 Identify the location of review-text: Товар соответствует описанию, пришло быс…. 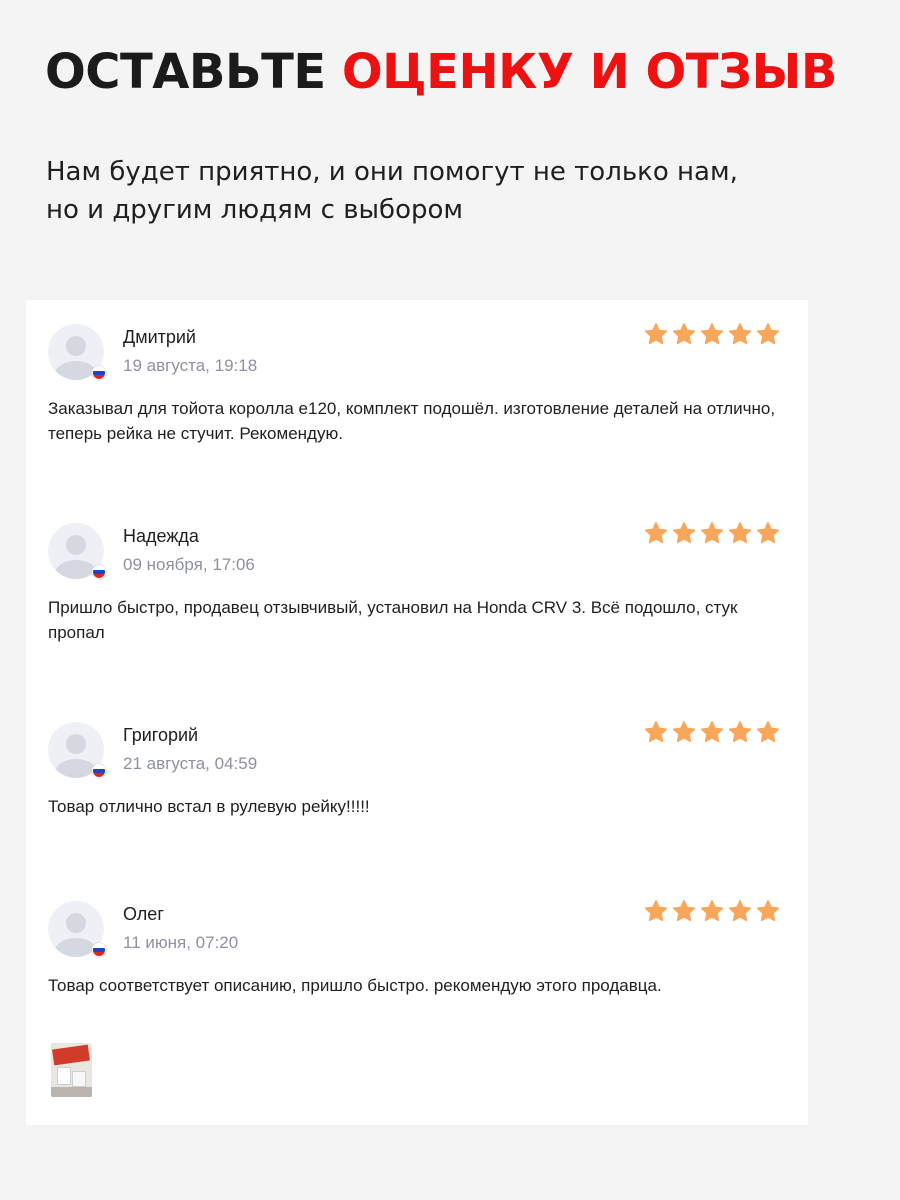
(355, 985).